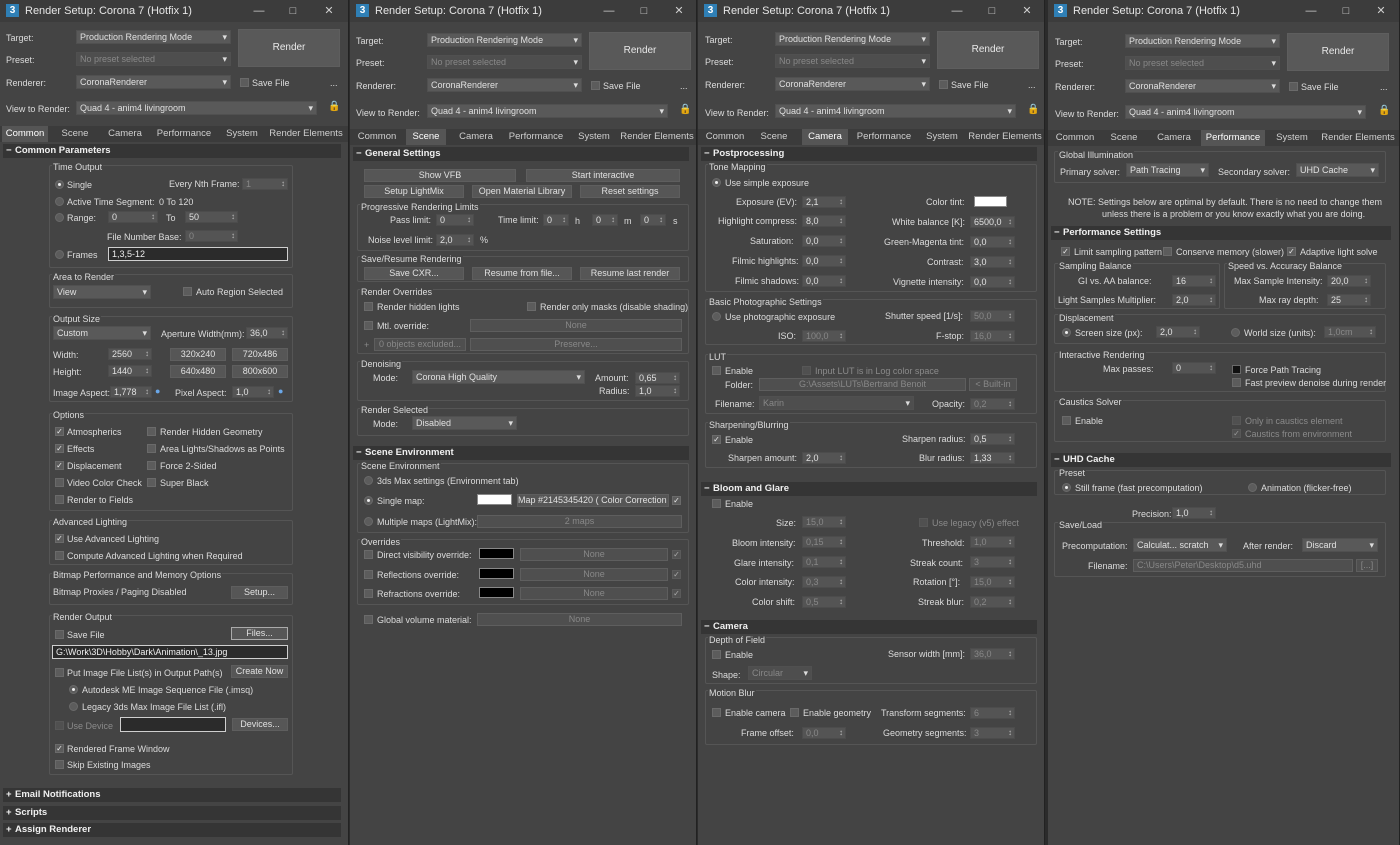  I want to click on aperture-spinner: 36,0, so click(267, 333).